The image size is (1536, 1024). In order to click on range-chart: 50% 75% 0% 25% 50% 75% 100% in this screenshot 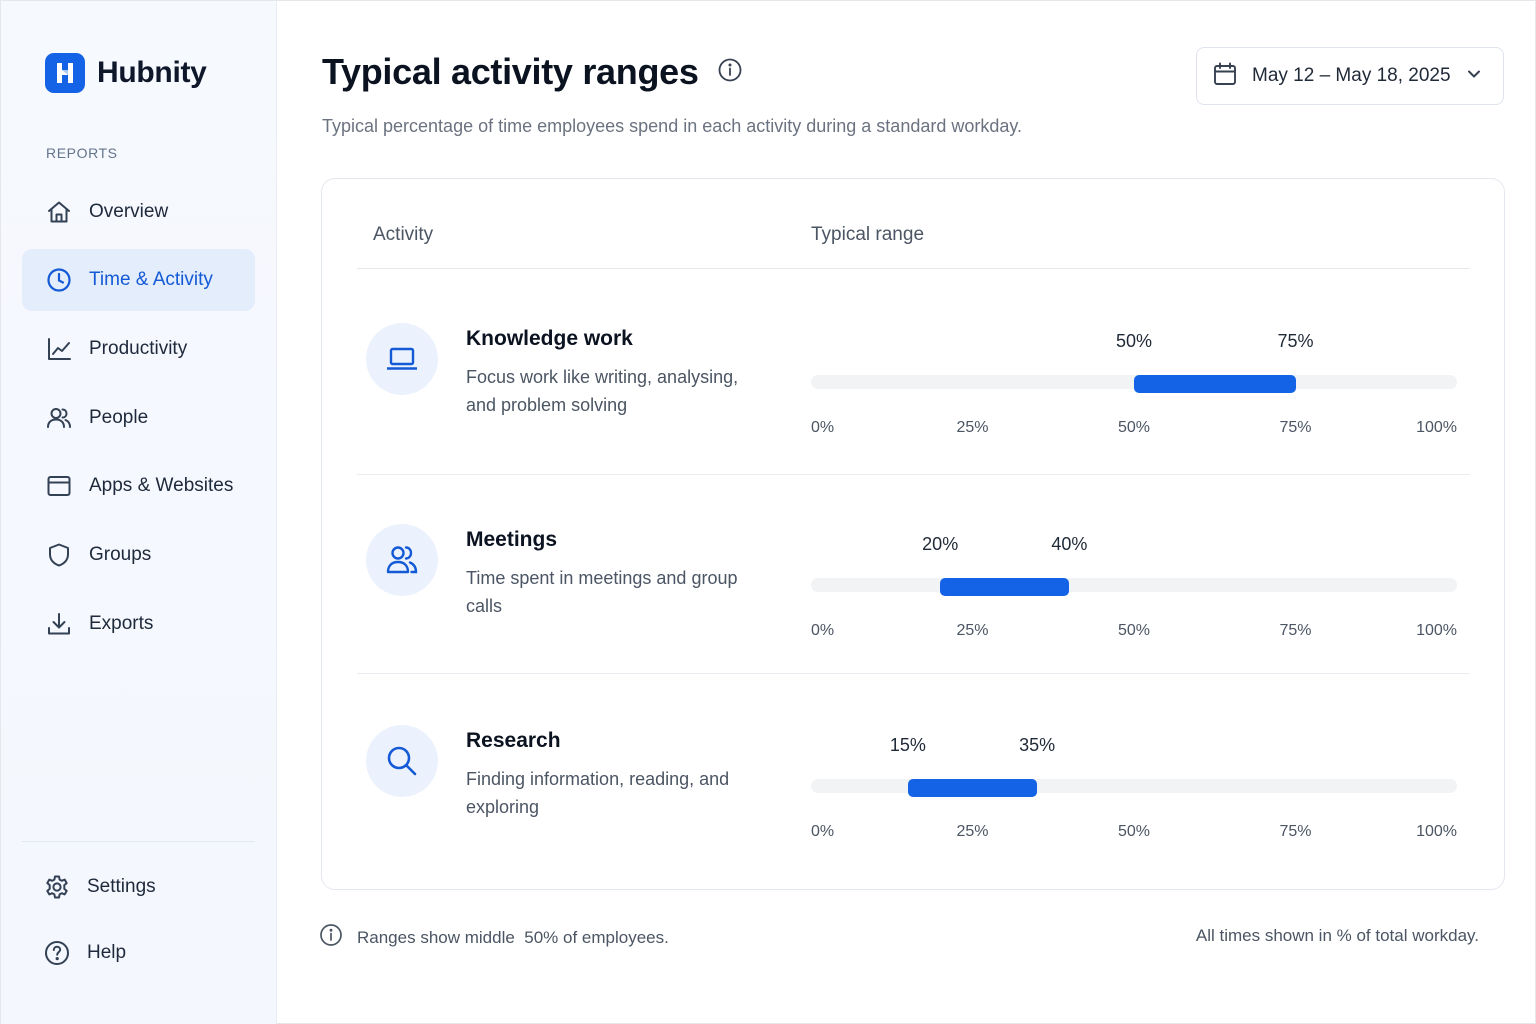, I will do `click(1134, 383)`.